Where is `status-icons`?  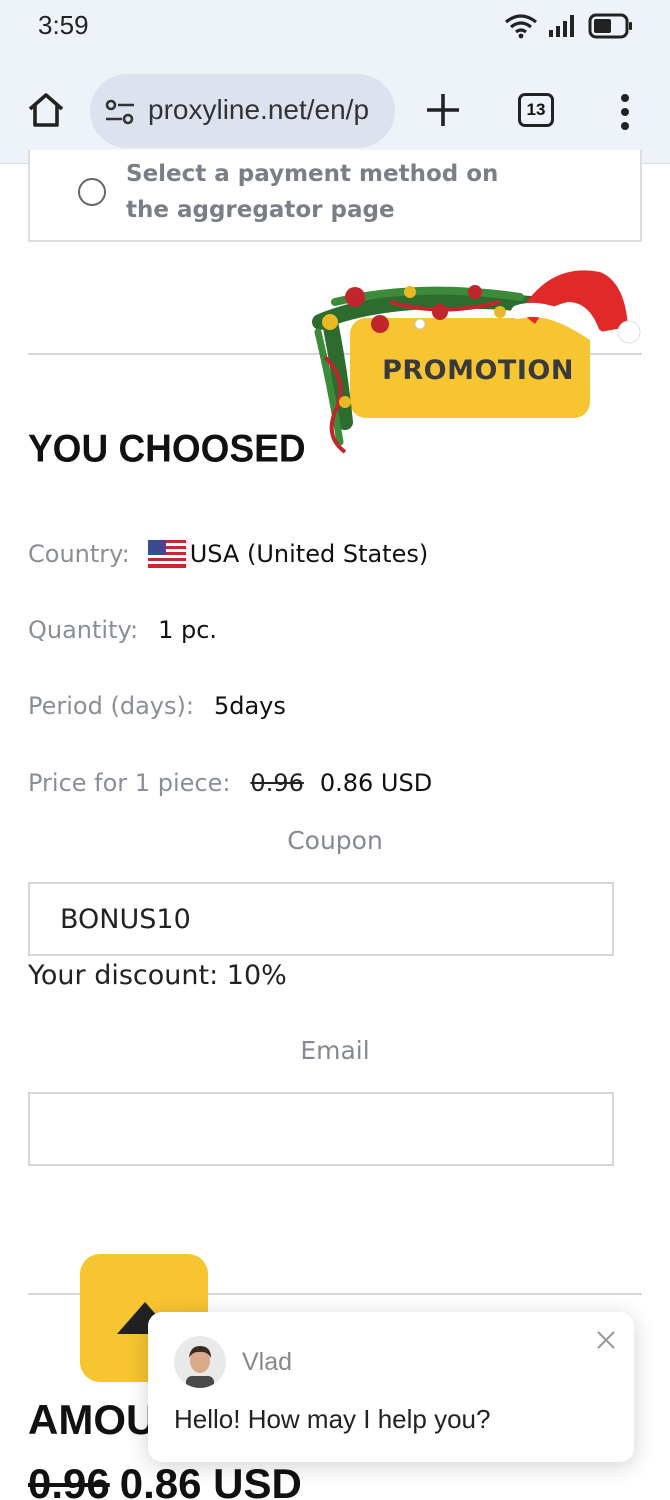
status-icons is located at coordinates (569, 26).